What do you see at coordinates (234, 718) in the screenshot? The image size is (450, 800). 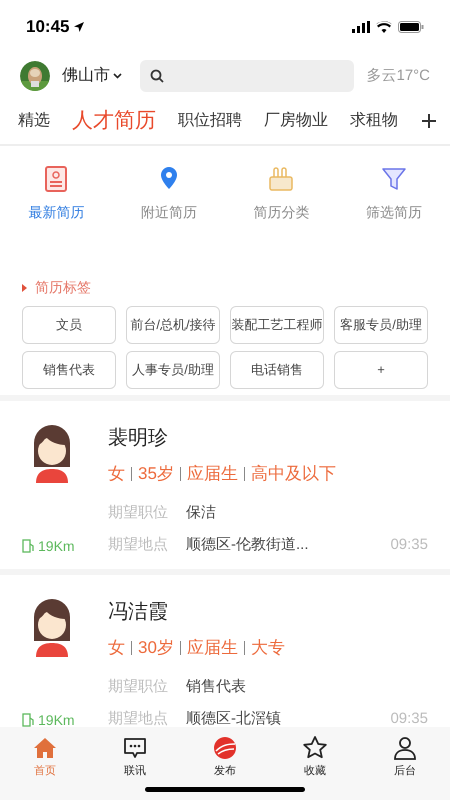 I see `field-value: 顺德区-北滘镇` at bounding box center [234, 718].